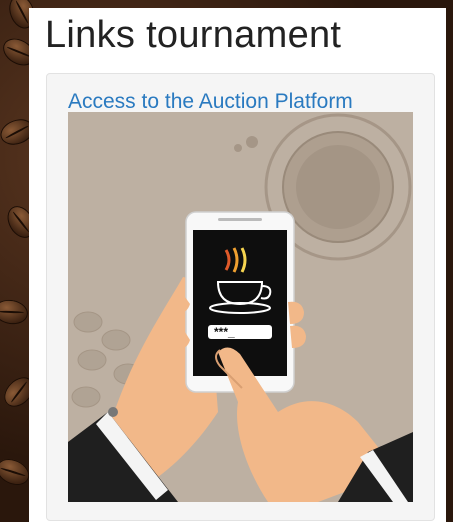 Image resolution: width=453 pixels, height=522 pixels. I want to click on password-mask: ***_, so click(224, 332).